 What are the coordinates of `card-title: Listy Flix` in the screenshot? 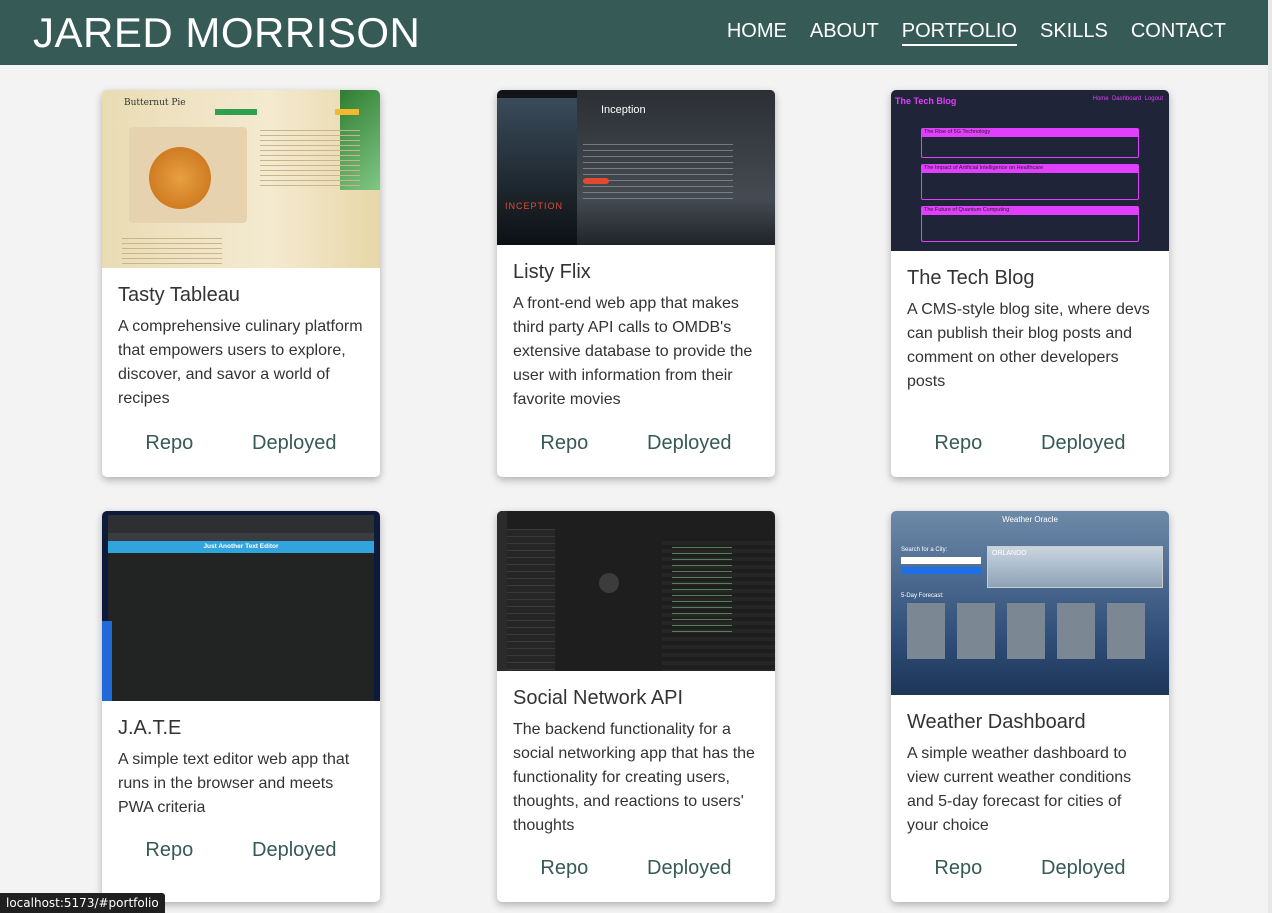 It's located at (552, 272).